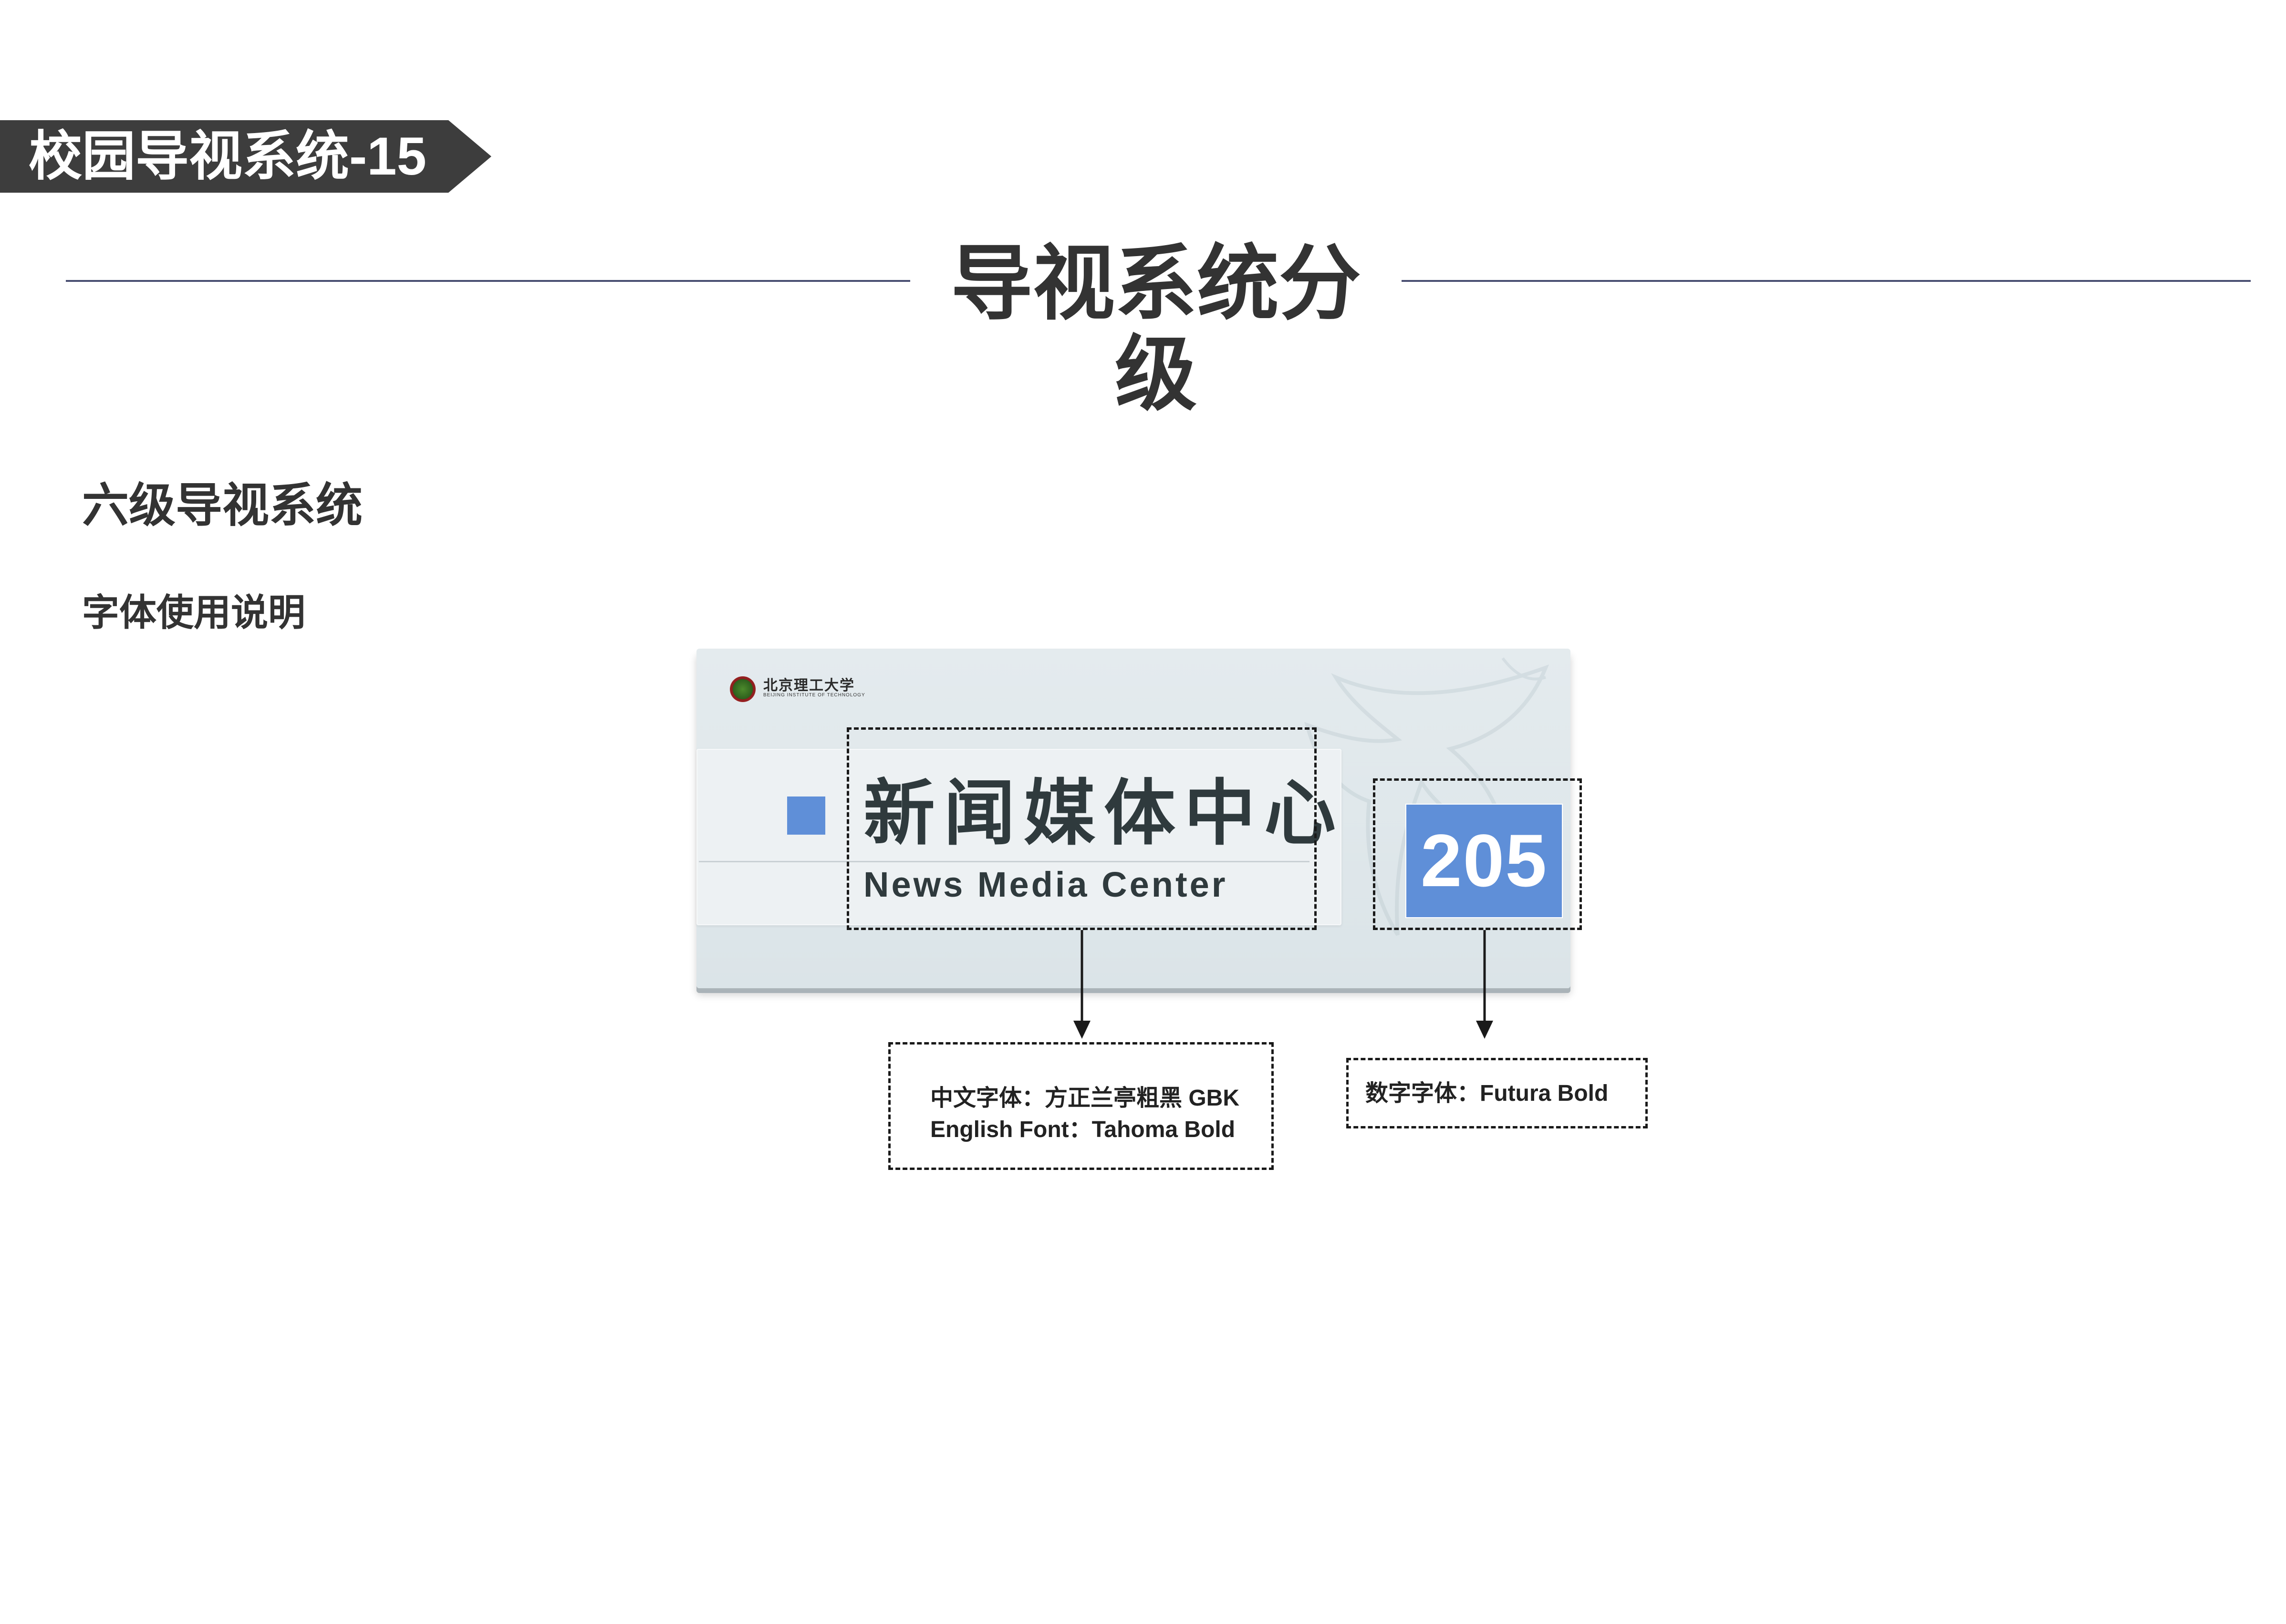 The width and height of the screenshot is (2286, 1624). I want to click on title-rule-left, so click(488, 281).